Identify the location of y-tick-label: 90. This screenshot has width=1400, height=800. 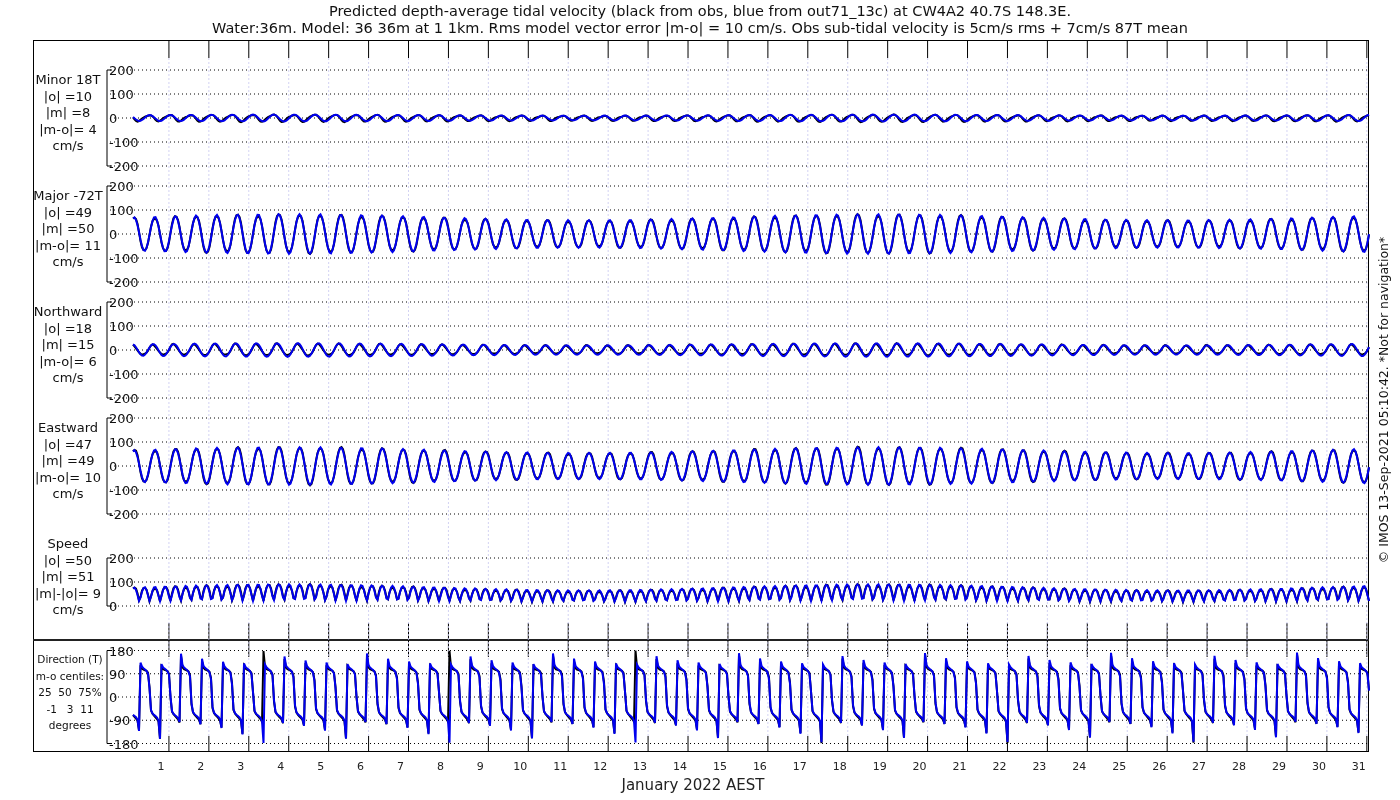
(117, 674).